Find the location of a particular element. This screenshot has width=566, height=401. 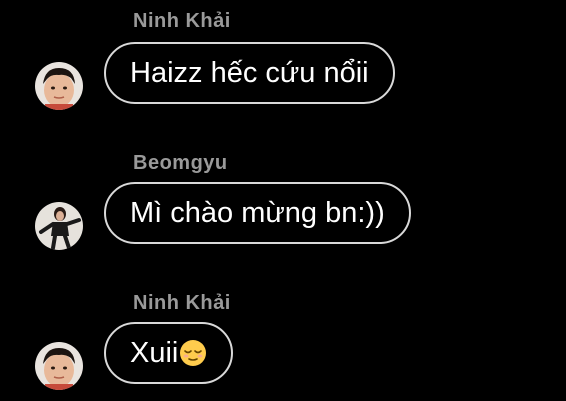

message-bubble: Xuii is located at coordinates (169, 353).